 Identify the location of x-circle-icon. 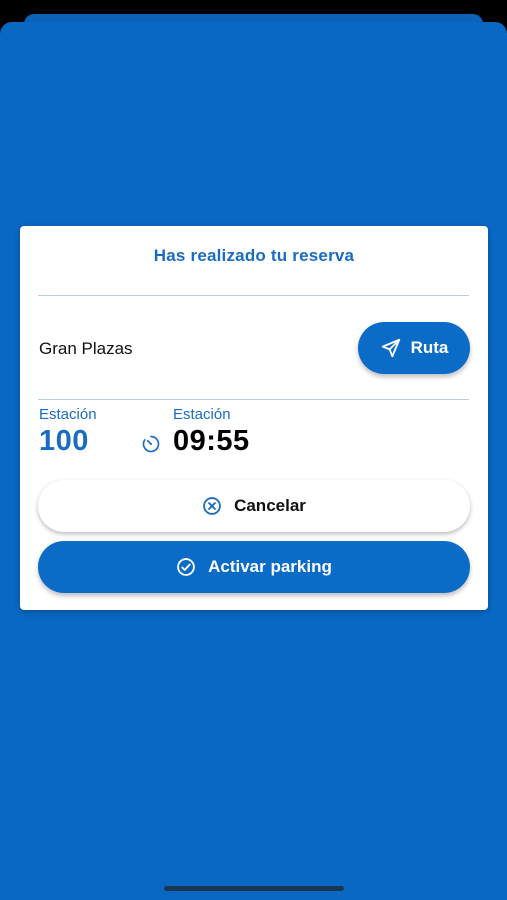
(212, 506).